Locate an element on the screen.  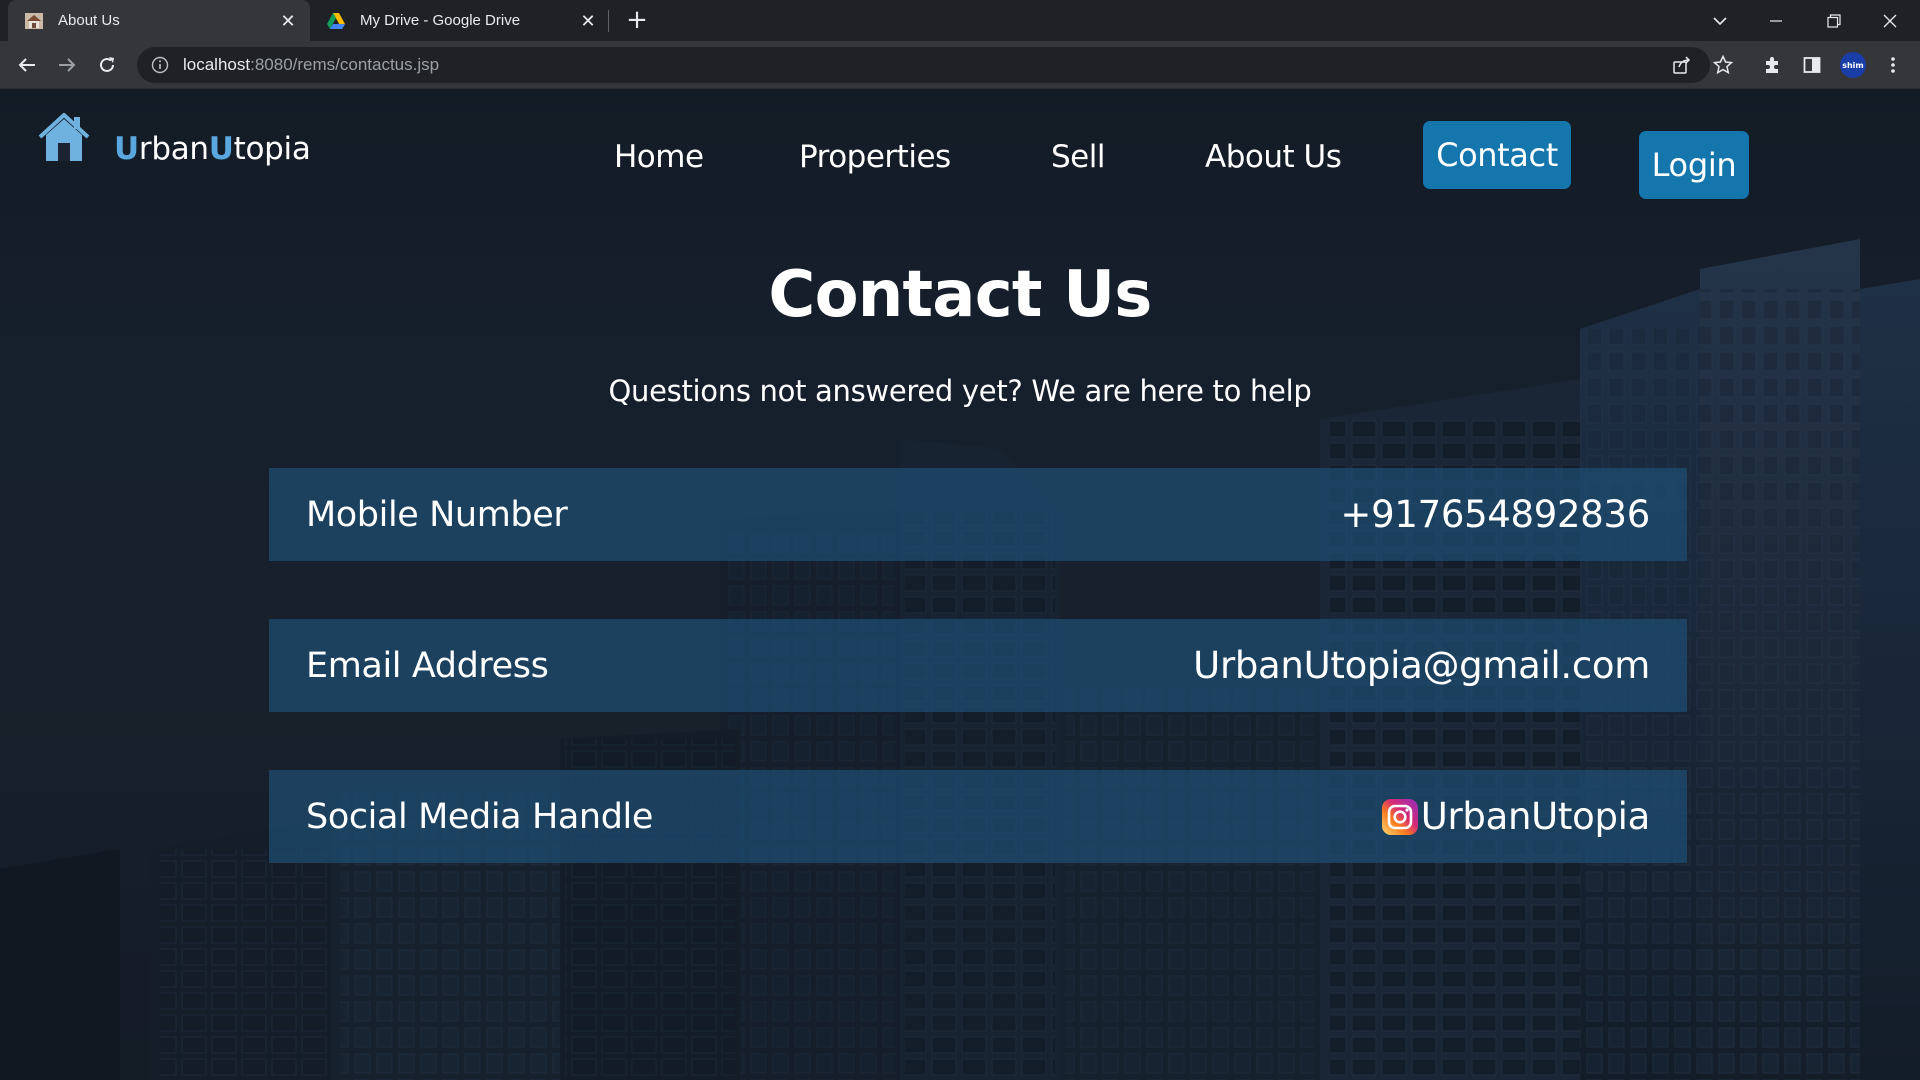
social-label: Social Media Handle is located at coordinates (479, 816).